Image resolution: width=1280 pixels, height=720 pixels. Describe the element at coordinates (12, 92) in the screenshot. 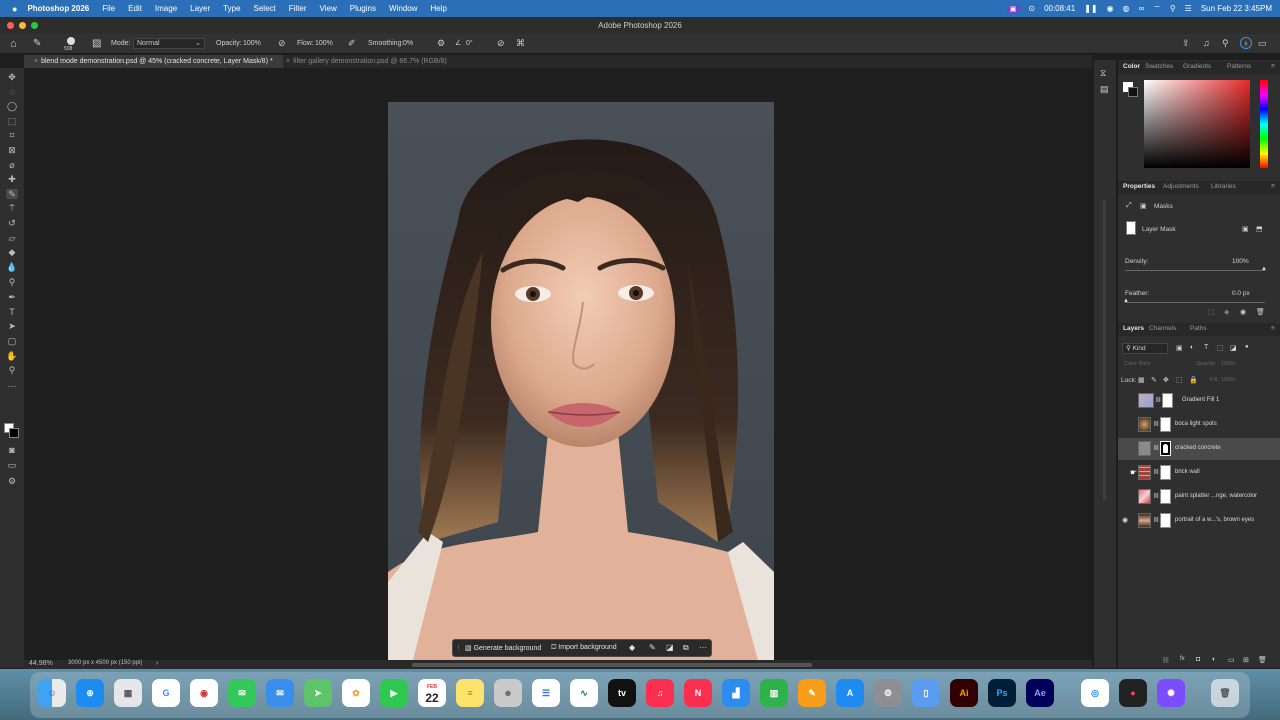

I see `artboard-tool-icon: ◌` at that location.